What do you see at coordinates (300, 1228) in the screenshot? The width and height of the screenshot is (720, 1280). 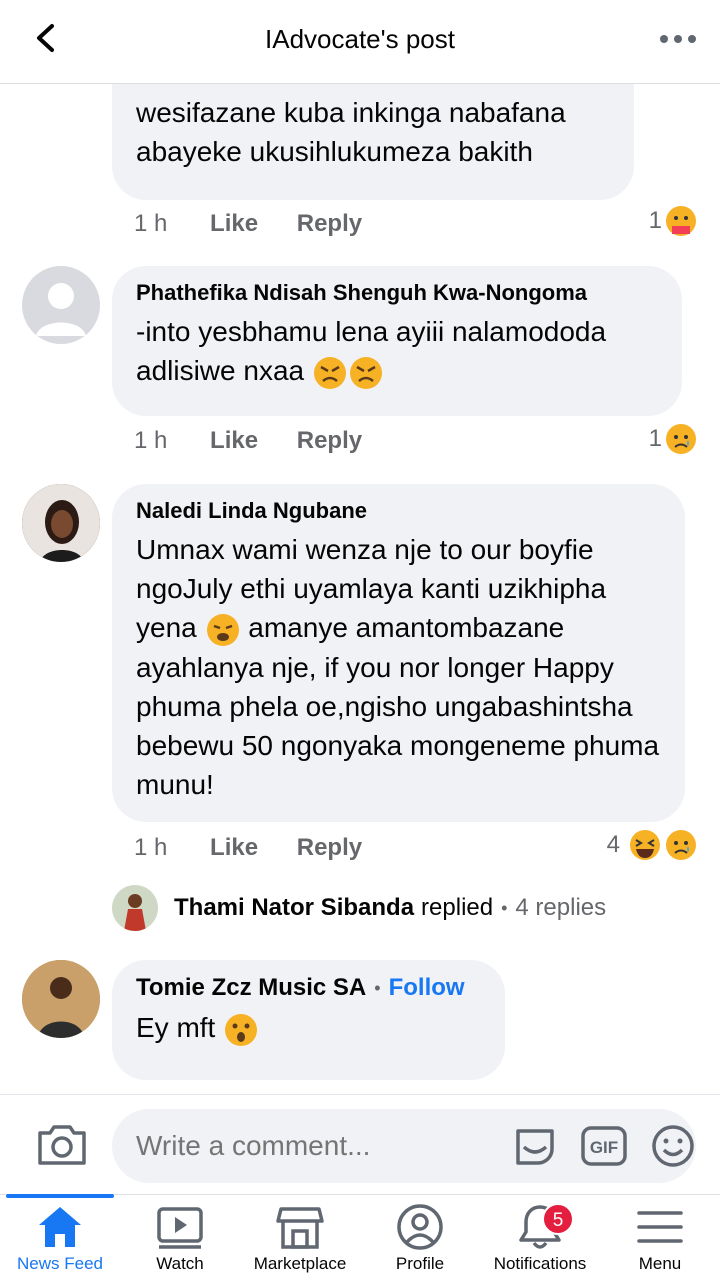 I see `marketplace-icon` at bounding box center [300, 1228].